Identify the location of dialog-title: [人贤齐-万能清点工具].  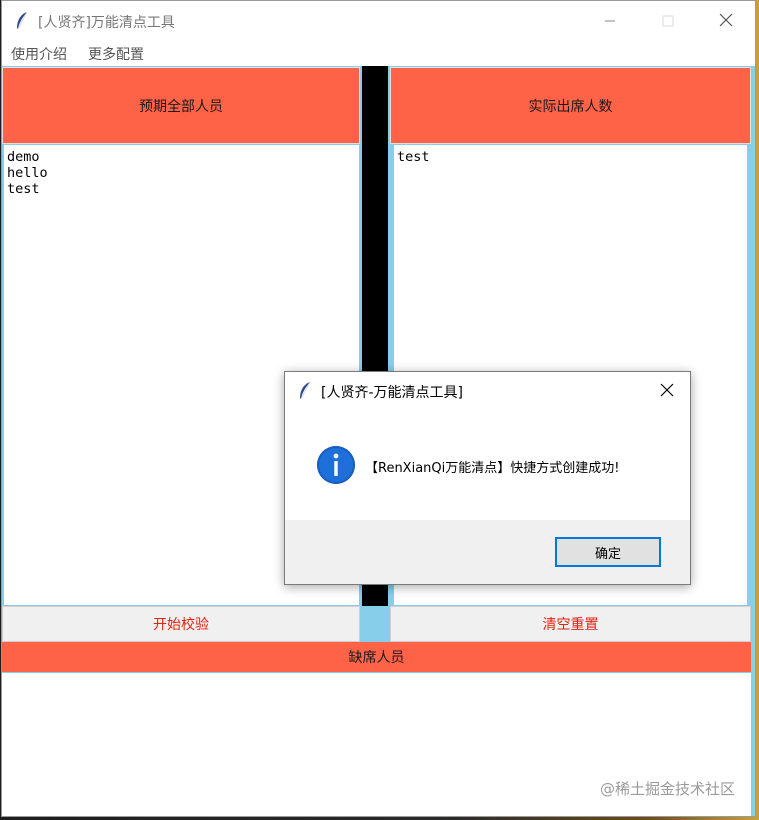
(392, 393).